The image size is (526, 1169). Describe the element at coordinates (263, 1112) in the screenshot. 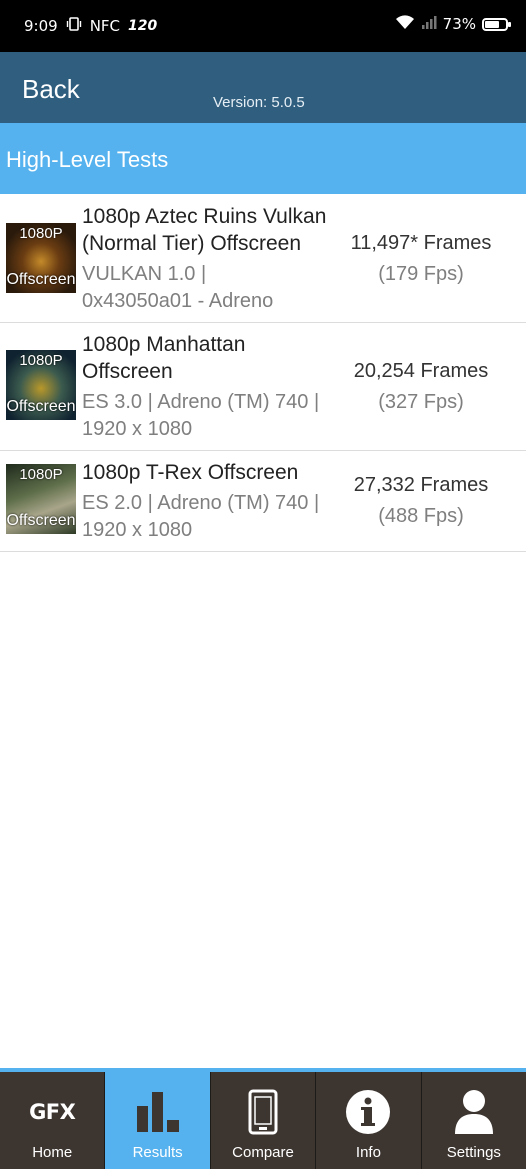

I see `phone-icon` at that location.